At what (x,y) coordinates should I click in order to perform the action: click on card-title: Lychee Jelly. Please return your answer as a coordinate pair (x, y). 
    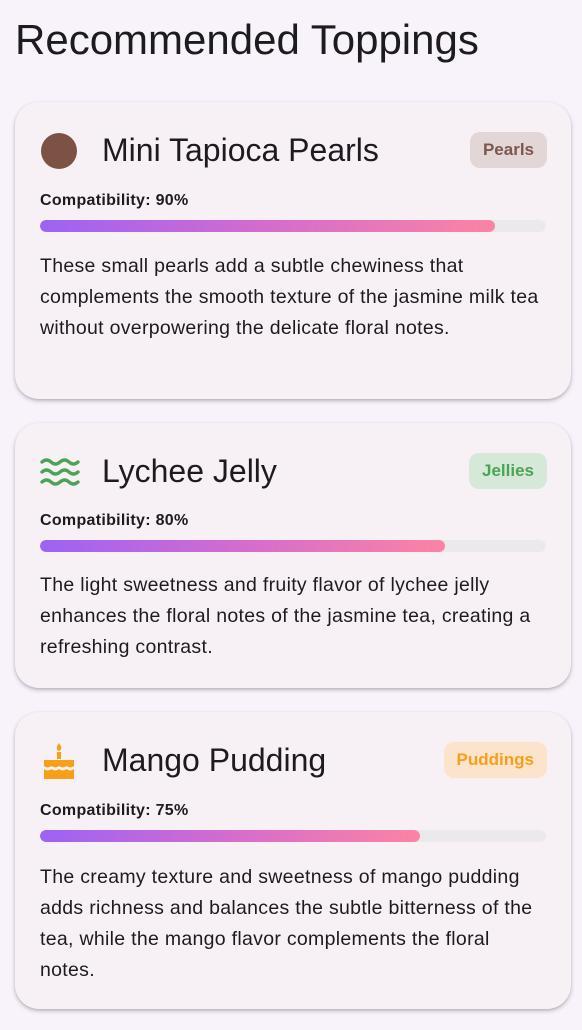
    Looking at the image, I should click on (189, 471).